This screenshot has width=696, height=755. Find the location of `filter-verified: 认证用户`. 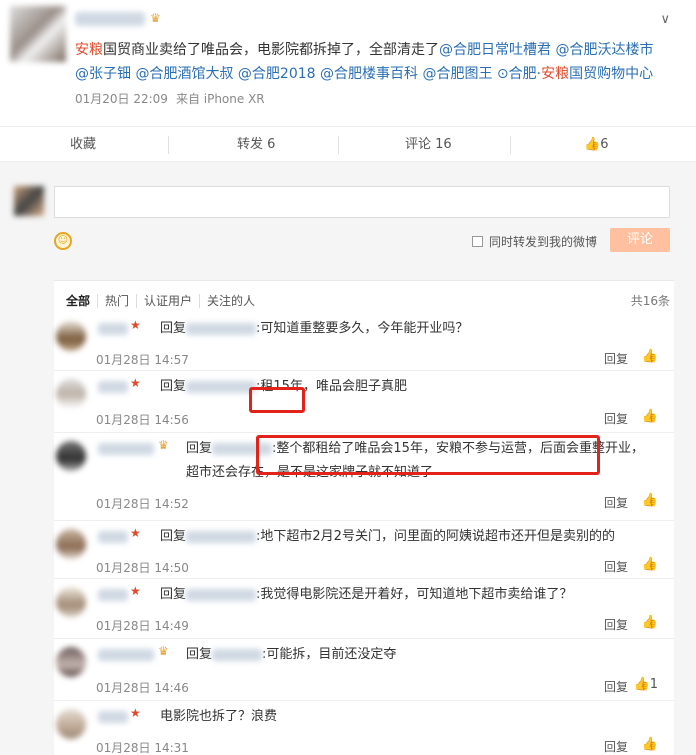

filter-verified: 认证用户 is located at coordinates (168, 301).